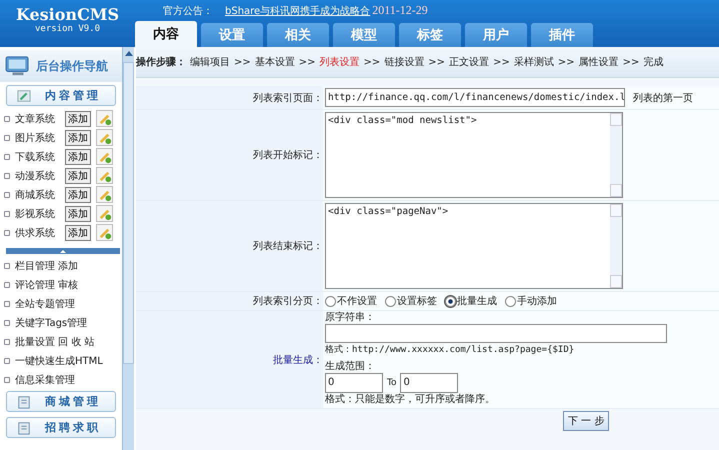 The width and height of the screenshot is (719, 450). I want to click on system-link: 文章系统, so click(40, 119).